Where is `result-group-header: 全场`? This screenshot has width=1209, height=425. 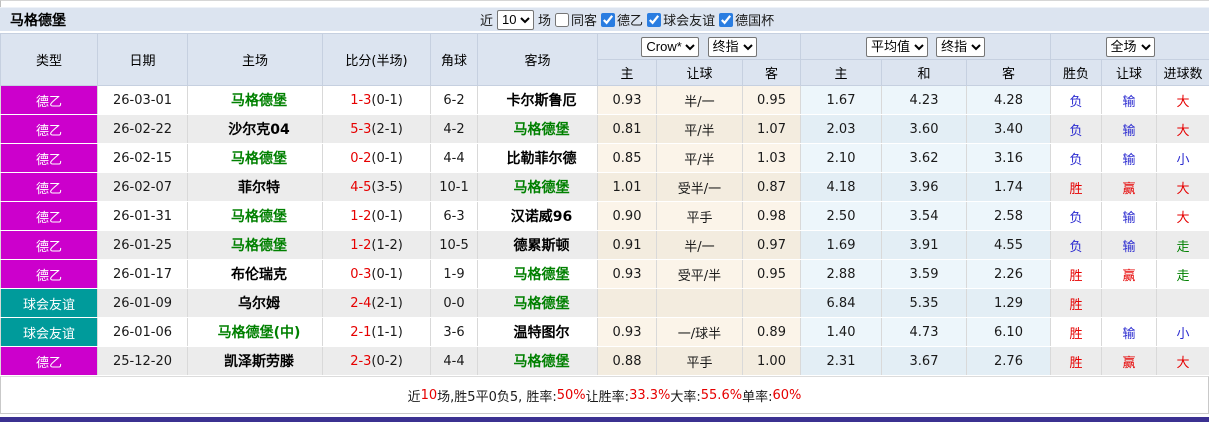 result-group-header: 全场 is located at coordinates (1129, 46).